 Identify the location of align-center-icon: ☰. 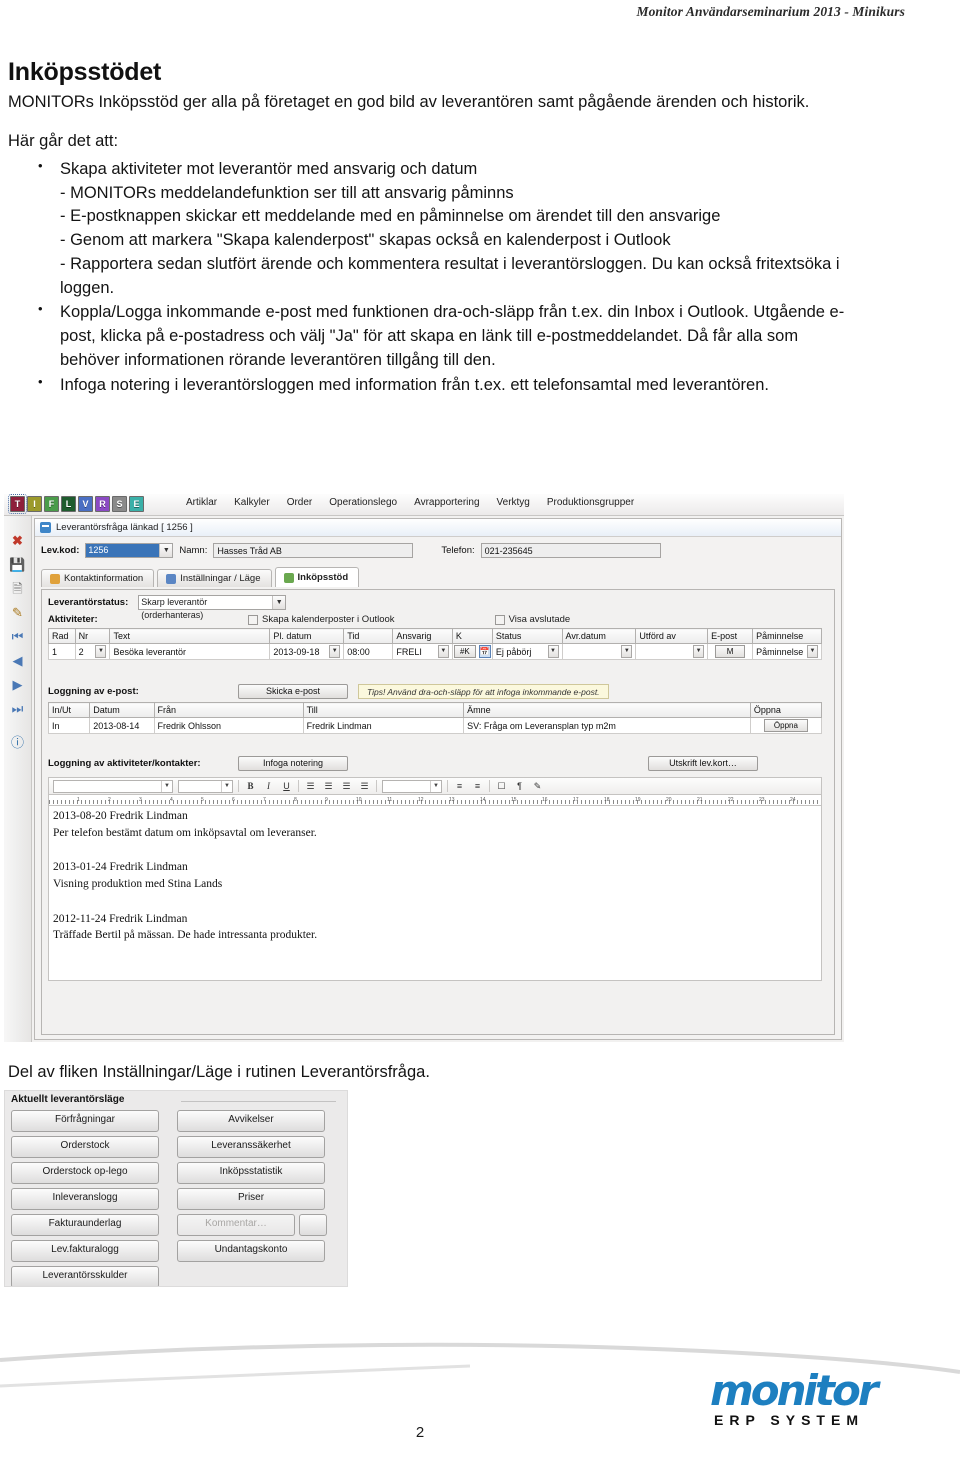
(346, 786).